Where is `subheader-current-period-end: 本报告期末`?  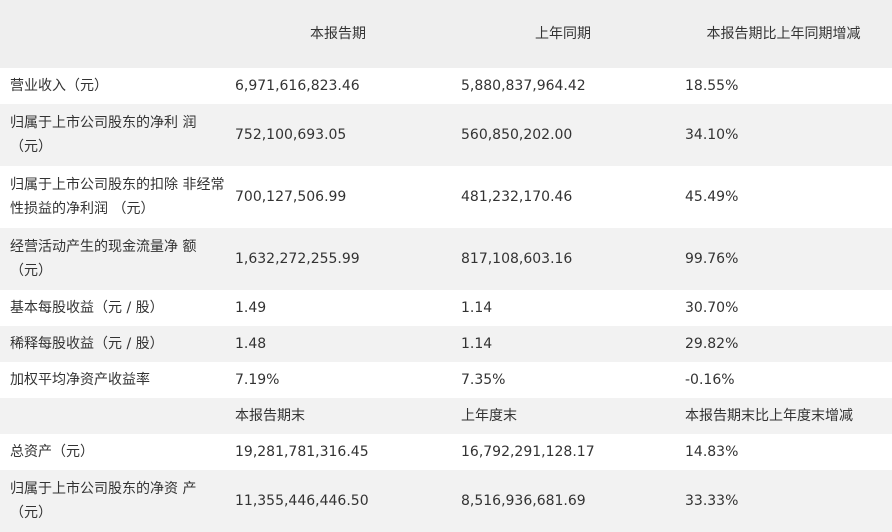
subheader-current-period-end: 本报告期末 is located at coordinates (338, 416).